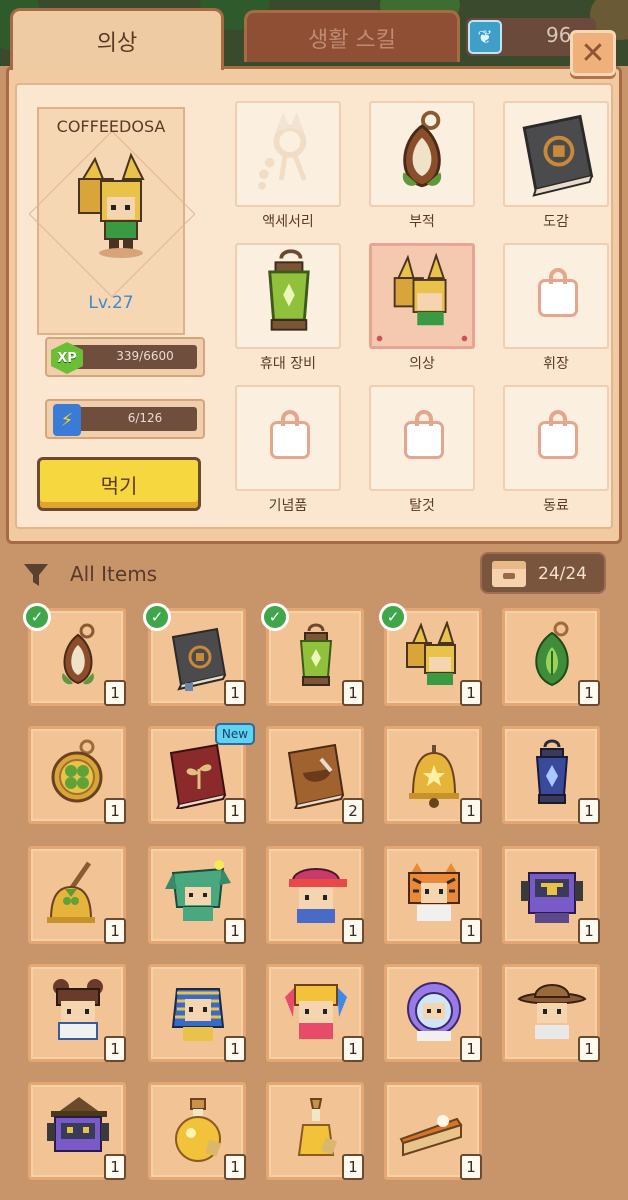  What do you see at coordinates (78, 654) in the screenshot?
I see `acorn-charm-icon` at bounding box center [78, 654].